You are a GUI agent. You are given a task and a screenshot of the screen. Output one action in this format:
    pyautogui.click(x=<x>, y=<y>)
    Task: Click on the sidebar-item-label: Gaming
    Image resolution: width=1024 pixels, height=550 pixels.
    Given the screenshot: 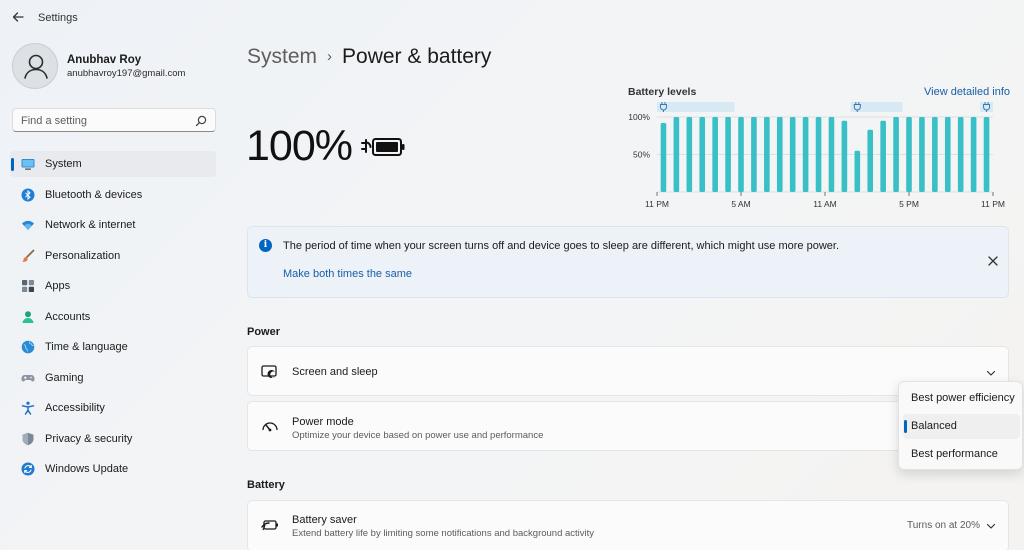 What is the action you would take?
    pyautogui.click(x=64, y=378)
    